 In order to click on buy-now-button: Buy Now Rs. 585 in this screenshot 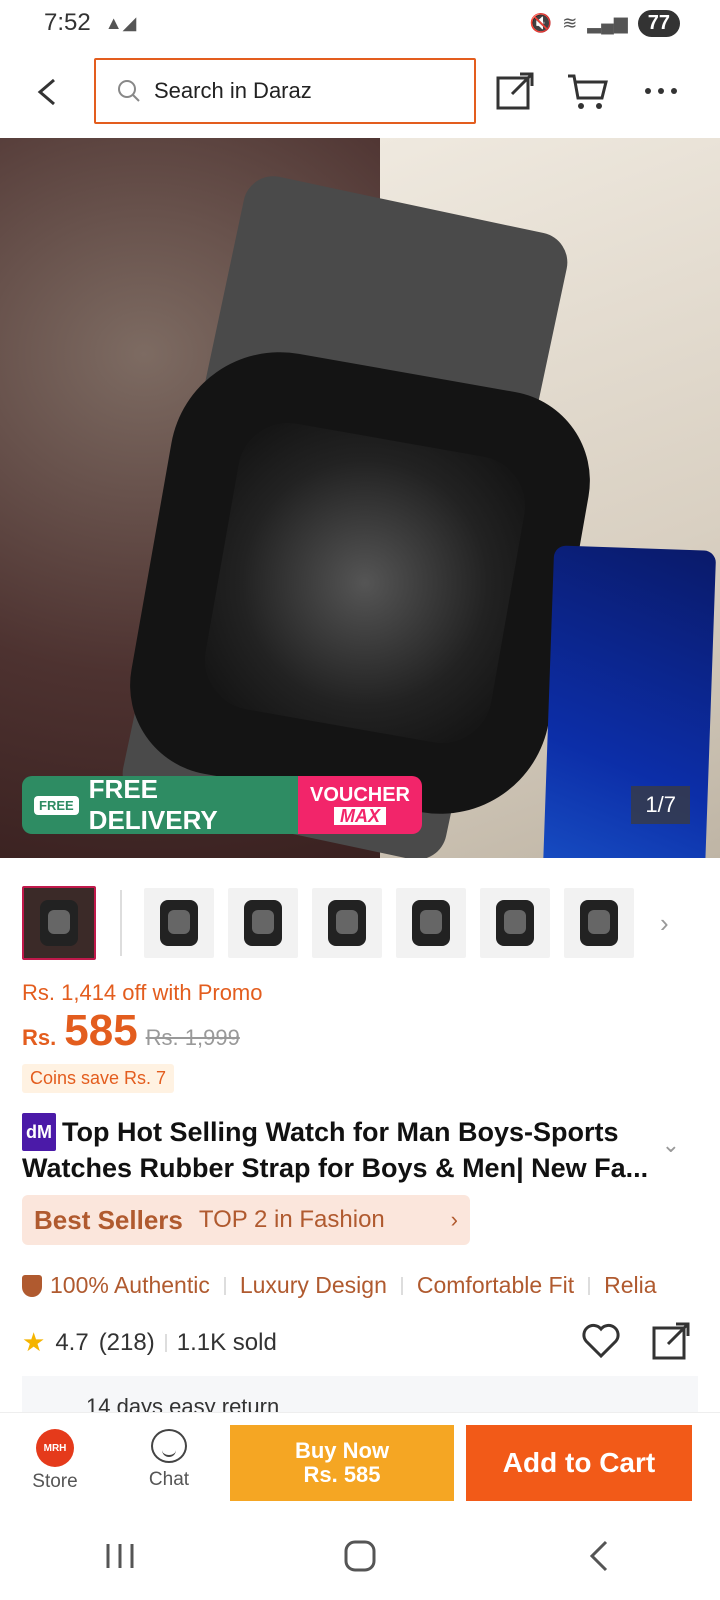, I will do `click(342, 1463)`.